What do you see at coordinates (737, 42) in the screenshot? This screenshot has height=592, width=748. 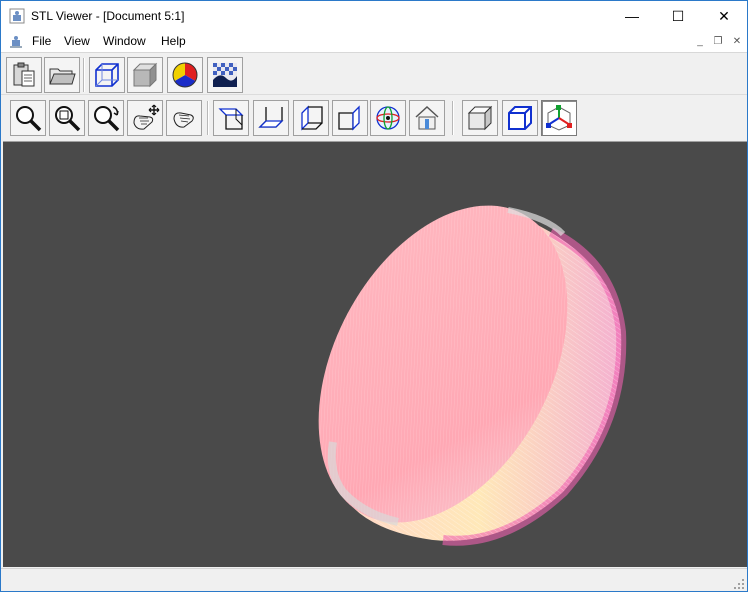 I see `mdi-close-button: ✕` at bounding box center [737, 42].